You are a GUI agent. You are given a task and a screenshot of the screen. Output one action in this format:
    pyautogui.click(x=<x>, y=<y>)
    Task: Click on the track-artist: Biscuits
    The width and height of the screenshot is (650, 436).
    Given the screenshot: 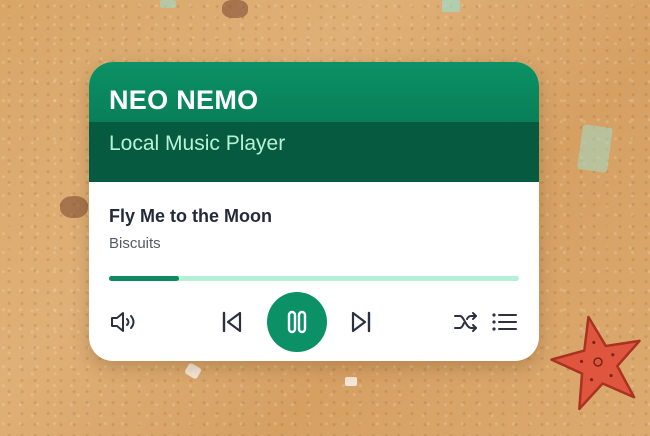 What is the action you would take?
    pyautogui.click(x=135, y=243)
    